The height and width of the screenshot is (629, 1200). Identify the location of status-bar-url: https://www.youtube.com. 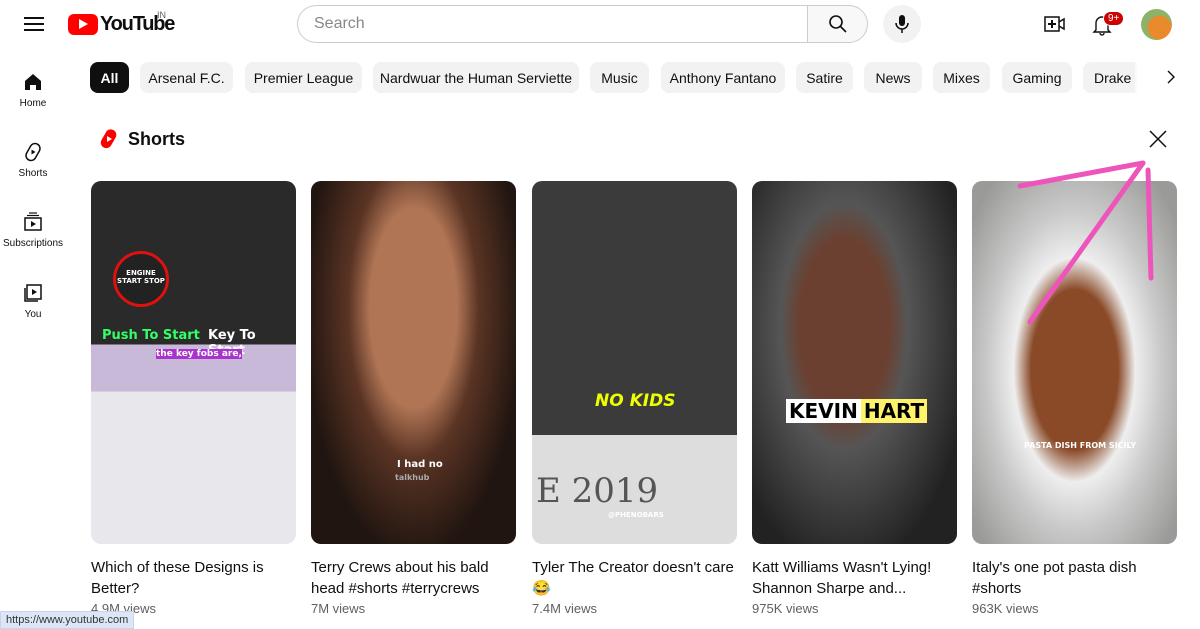
(67, 620).